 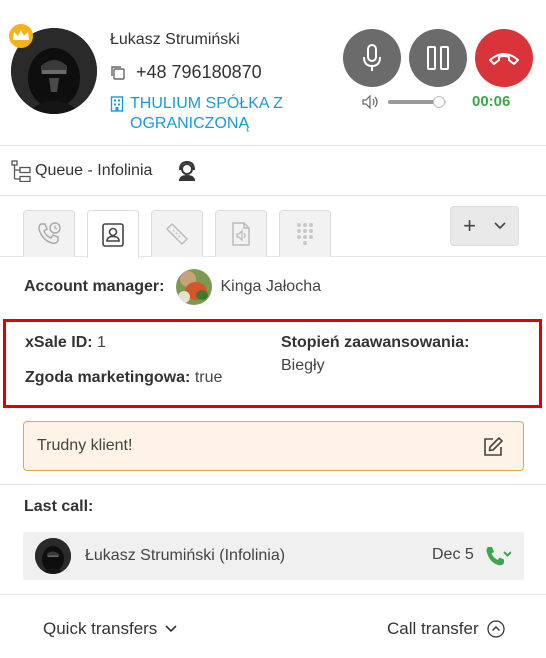 I want to click on queue-icon, so click(x=21, y=170).